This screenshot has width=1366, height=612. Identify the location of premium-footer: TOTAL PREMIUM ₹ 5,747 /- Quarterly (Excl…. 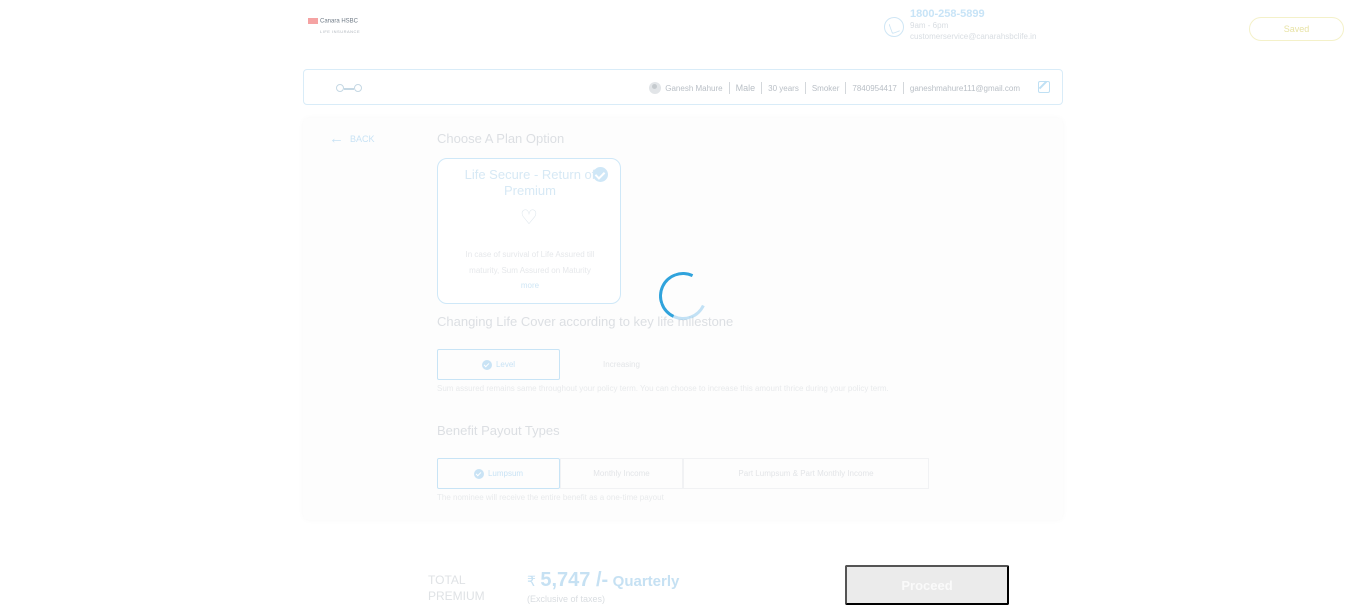
(683, 584).